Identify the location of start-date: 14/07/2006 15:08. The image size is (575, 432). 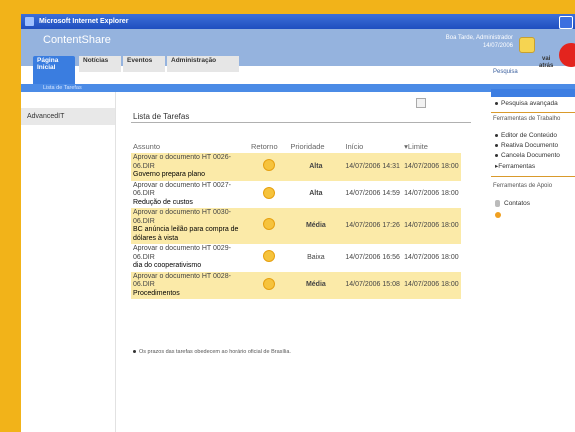
(373, 285).